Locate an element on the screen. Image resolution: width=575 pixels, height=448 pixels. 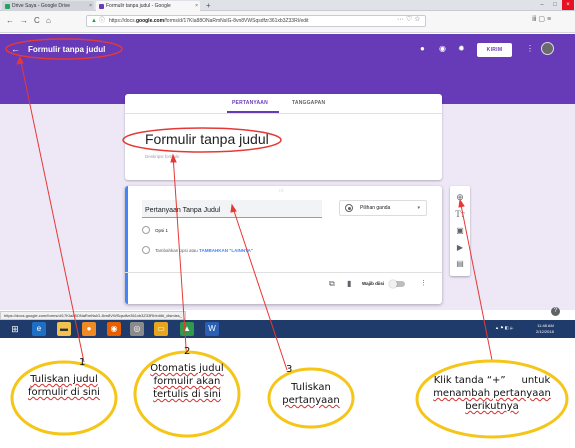
palette-icon: ● is located at coordinates (422, 48).